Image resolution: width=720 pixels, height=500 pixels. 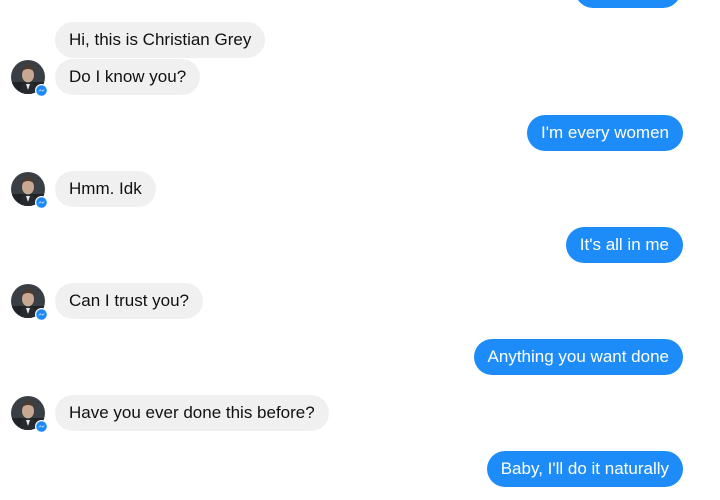 What do you see at coordinates (605, 133) in the screenshot?
I see `message-bubble-outgoing: I'm every women` at bounding box center [605, 133].